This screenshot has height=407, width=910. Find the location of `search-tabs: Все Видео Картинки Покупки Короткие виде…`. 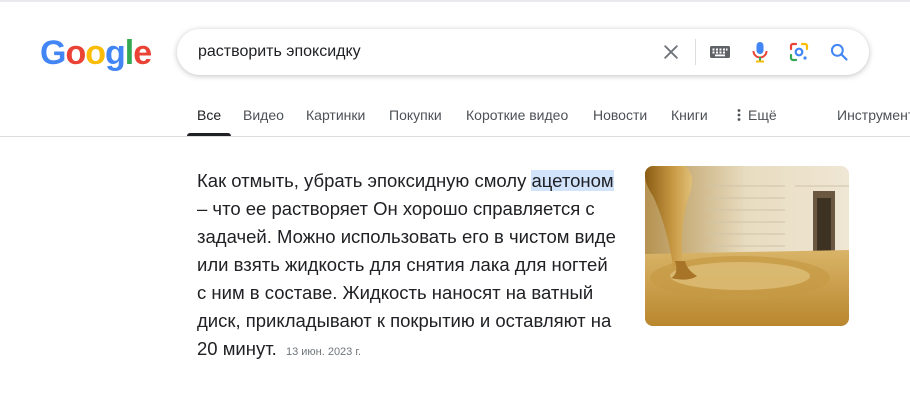

search-tabs: Все Видео Картинки Покупки Короткие виде… is located at coordinates (455, 117).